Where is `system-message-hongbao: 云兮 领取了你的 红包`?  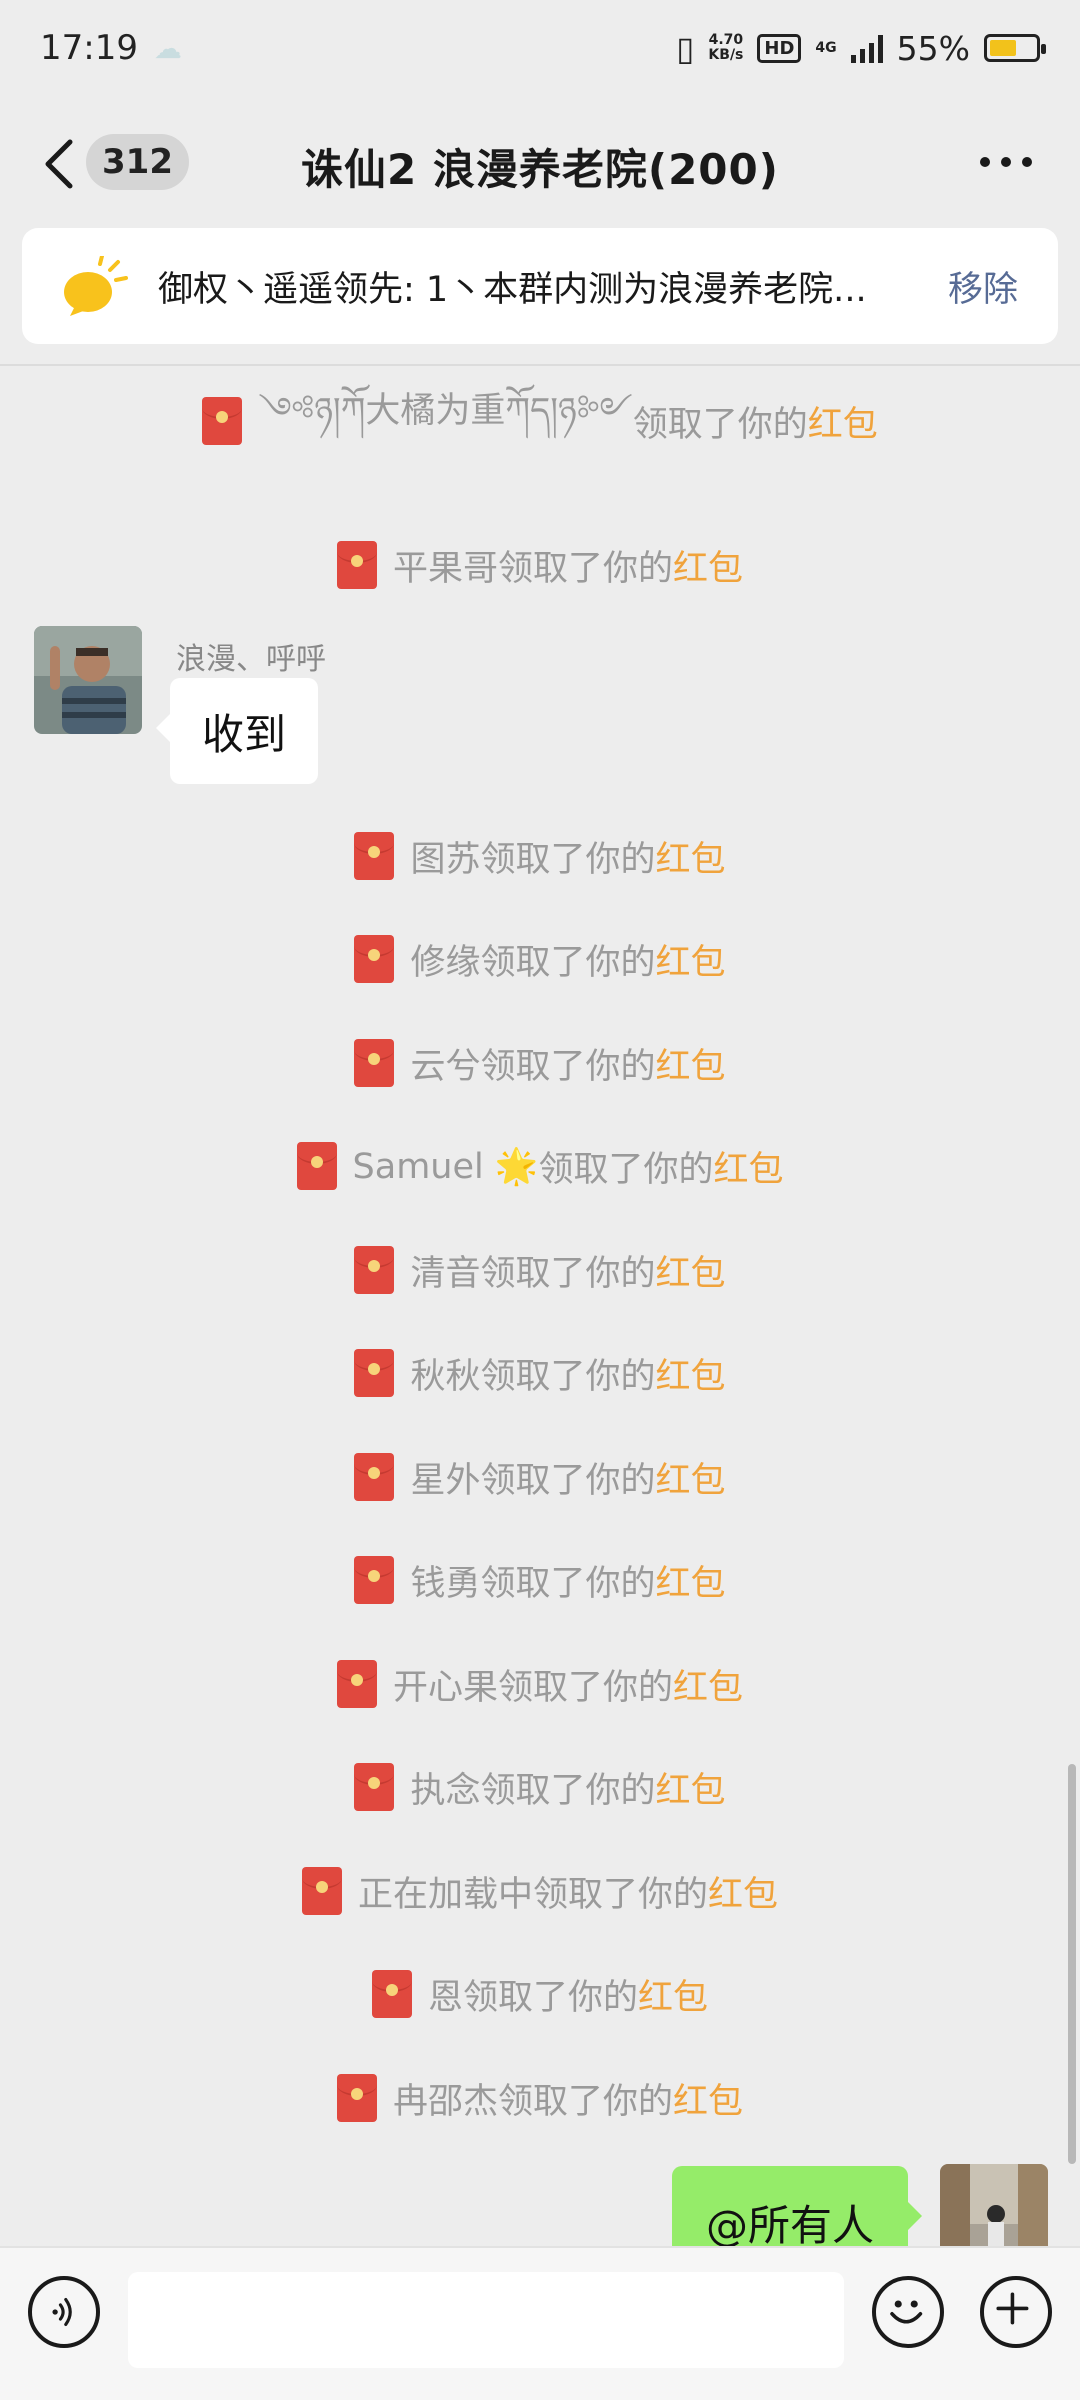
system-message-hongbao: 云兮 领取了你的 红包 is located at coordinates (540, 1063).